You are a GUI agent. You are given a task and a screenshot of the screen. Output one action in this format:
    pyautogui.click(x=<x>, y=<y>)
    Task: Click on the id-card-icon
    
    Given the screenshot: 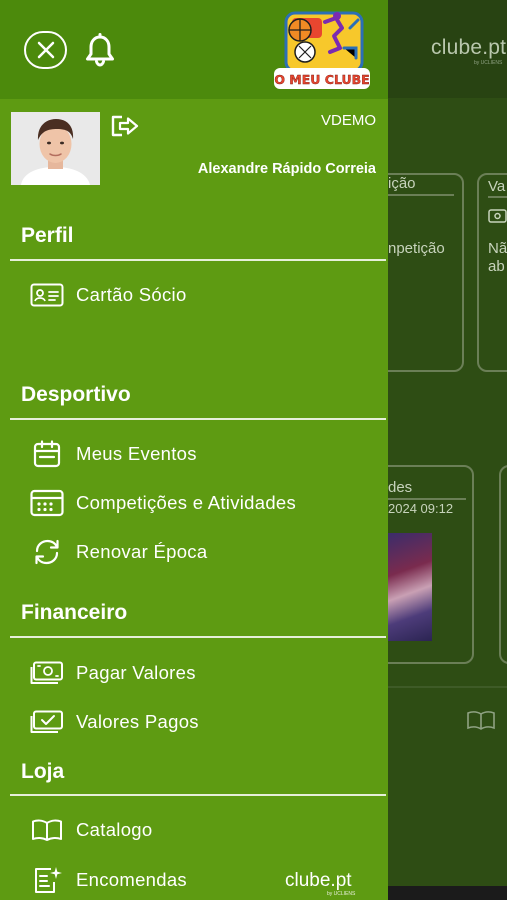 What is the action you would take?
    pyautogui.click(x=47, y=295)
    